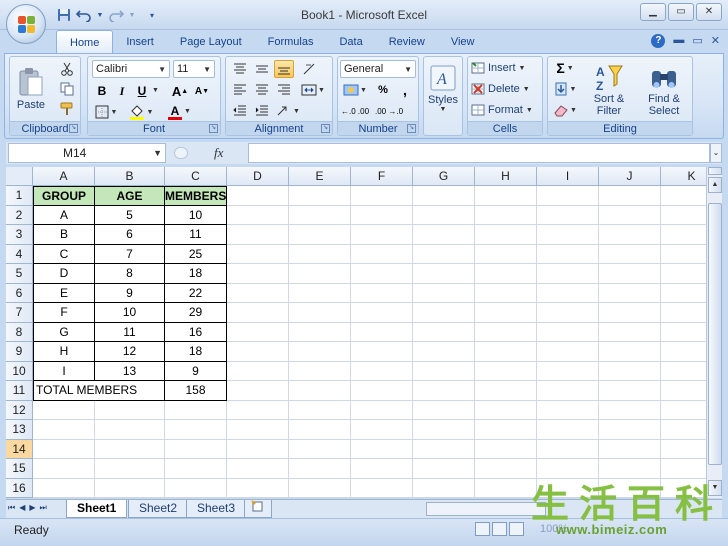 The image size is (728, 546). What do you see at coordinates (196, 371) in the screenshot?
I see `table-cell: 9` at bounding box center [196, 371].